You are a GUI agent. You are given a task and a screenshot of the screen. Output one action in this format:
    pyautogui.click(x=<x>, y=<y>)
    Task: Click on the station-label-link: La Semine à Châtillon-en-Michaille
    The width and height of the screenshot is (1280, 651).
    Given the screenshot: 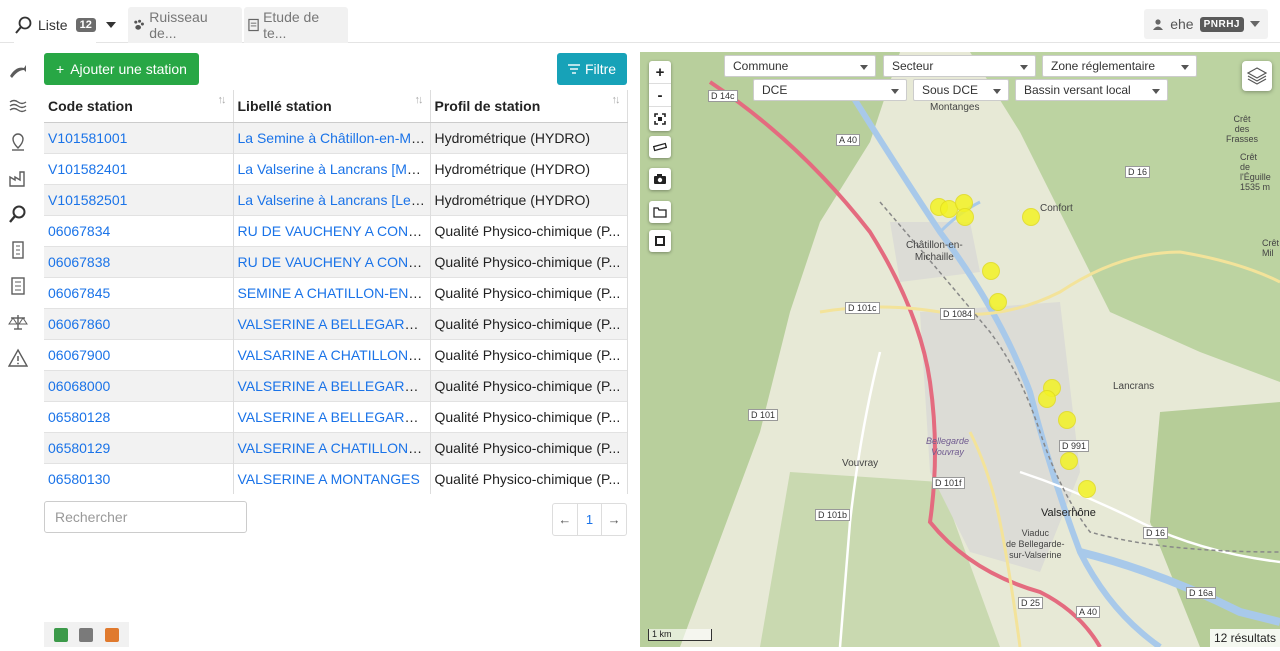 What is the action you would take?
    pyautogui.click(x=334, y=138)
    